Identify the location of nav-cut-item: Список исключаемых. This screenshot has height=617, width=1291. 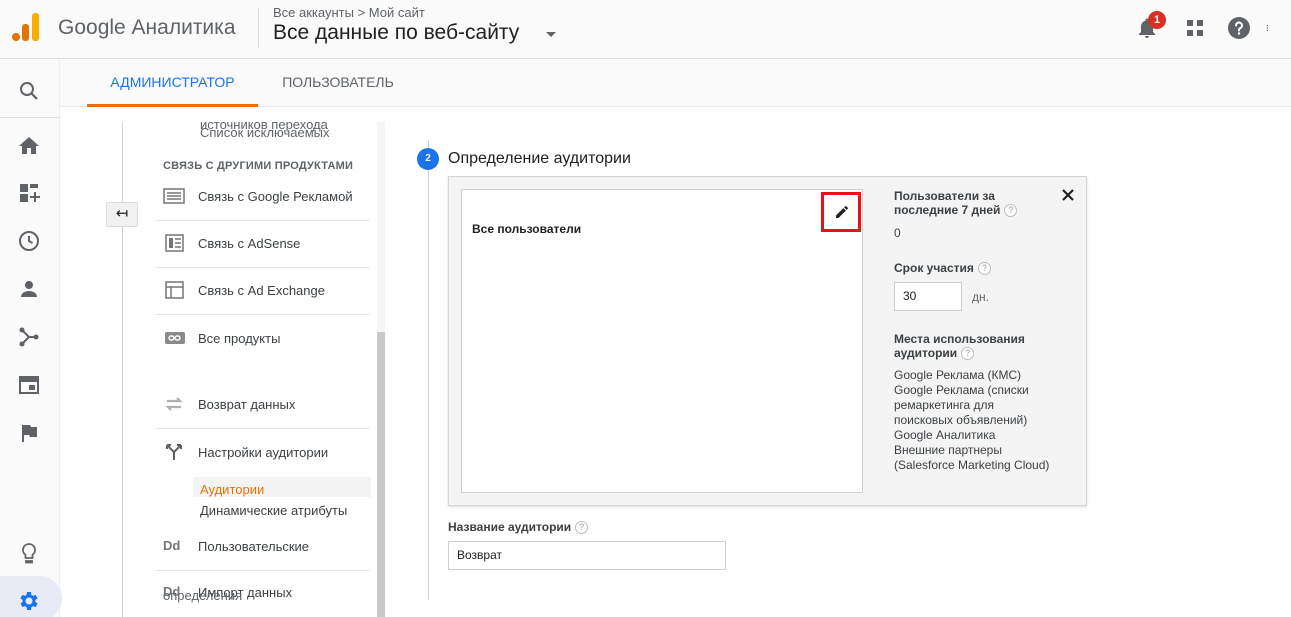
(265, 132).